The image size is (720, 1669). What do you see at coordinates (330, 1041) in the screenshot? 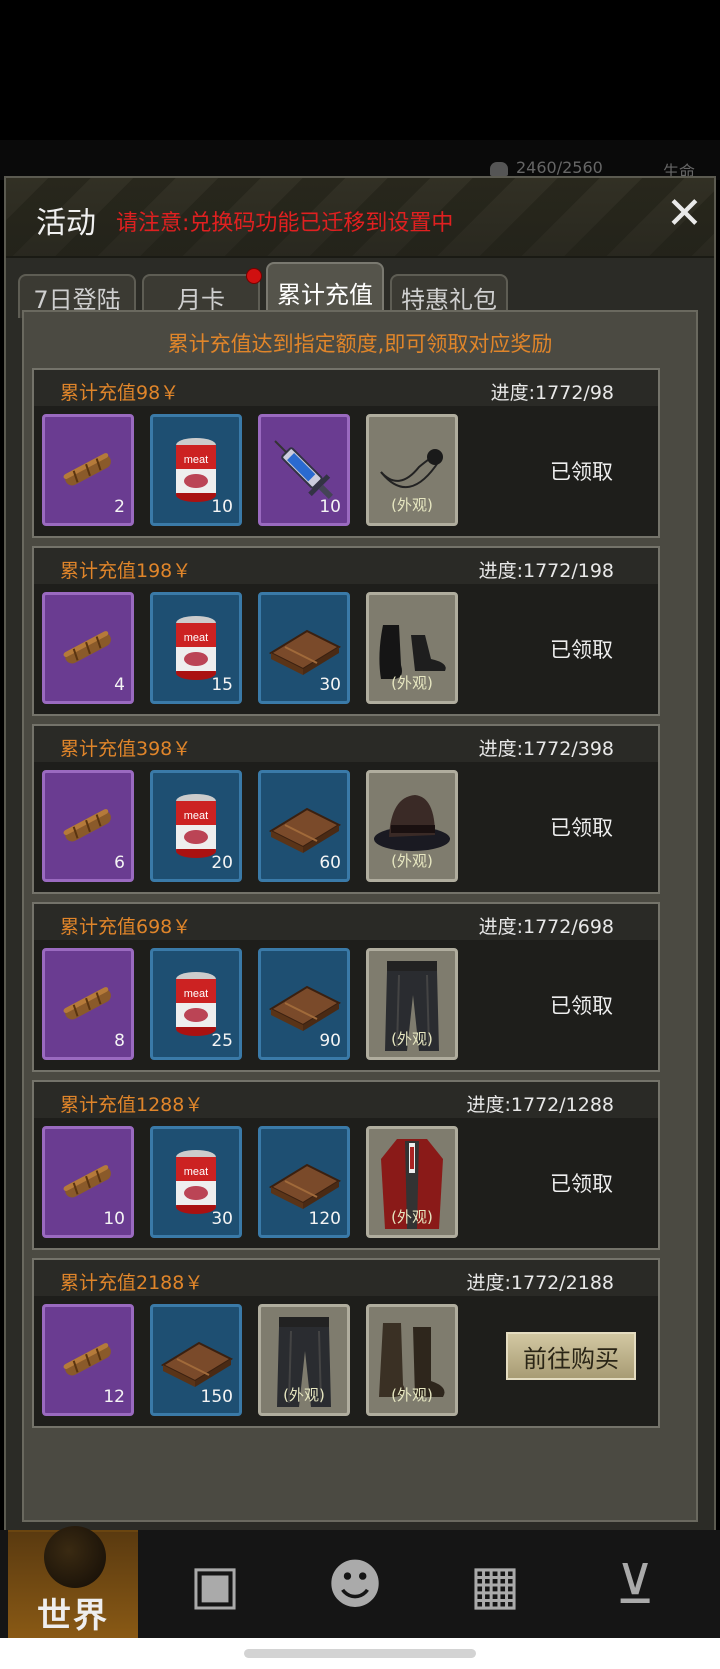
I see `item-quantity: 90` at bounding box center [330, 1041].